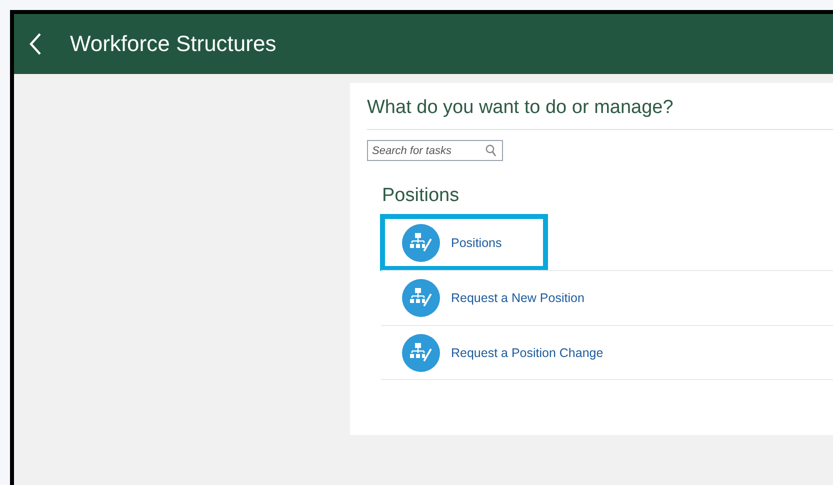 The height and width of the screenshot is (485, 833). I want to click on section-heading: Positions, so click(421, 196).